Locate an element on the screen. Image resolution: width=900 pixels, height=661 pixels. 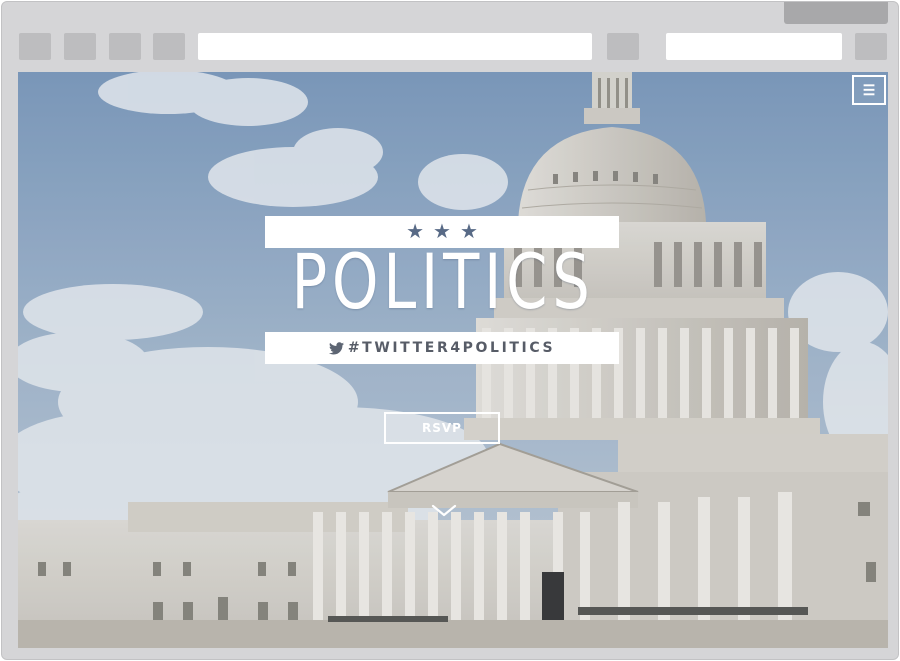
search-input is located at coordinates (754, 46).